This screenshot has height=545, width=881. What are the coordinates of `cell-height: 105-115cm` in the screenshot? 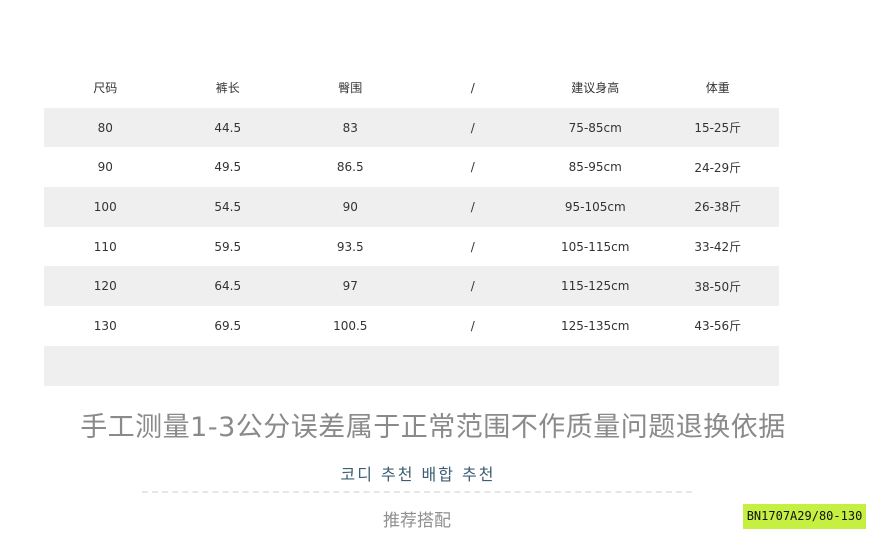 It's located at (595, 246).